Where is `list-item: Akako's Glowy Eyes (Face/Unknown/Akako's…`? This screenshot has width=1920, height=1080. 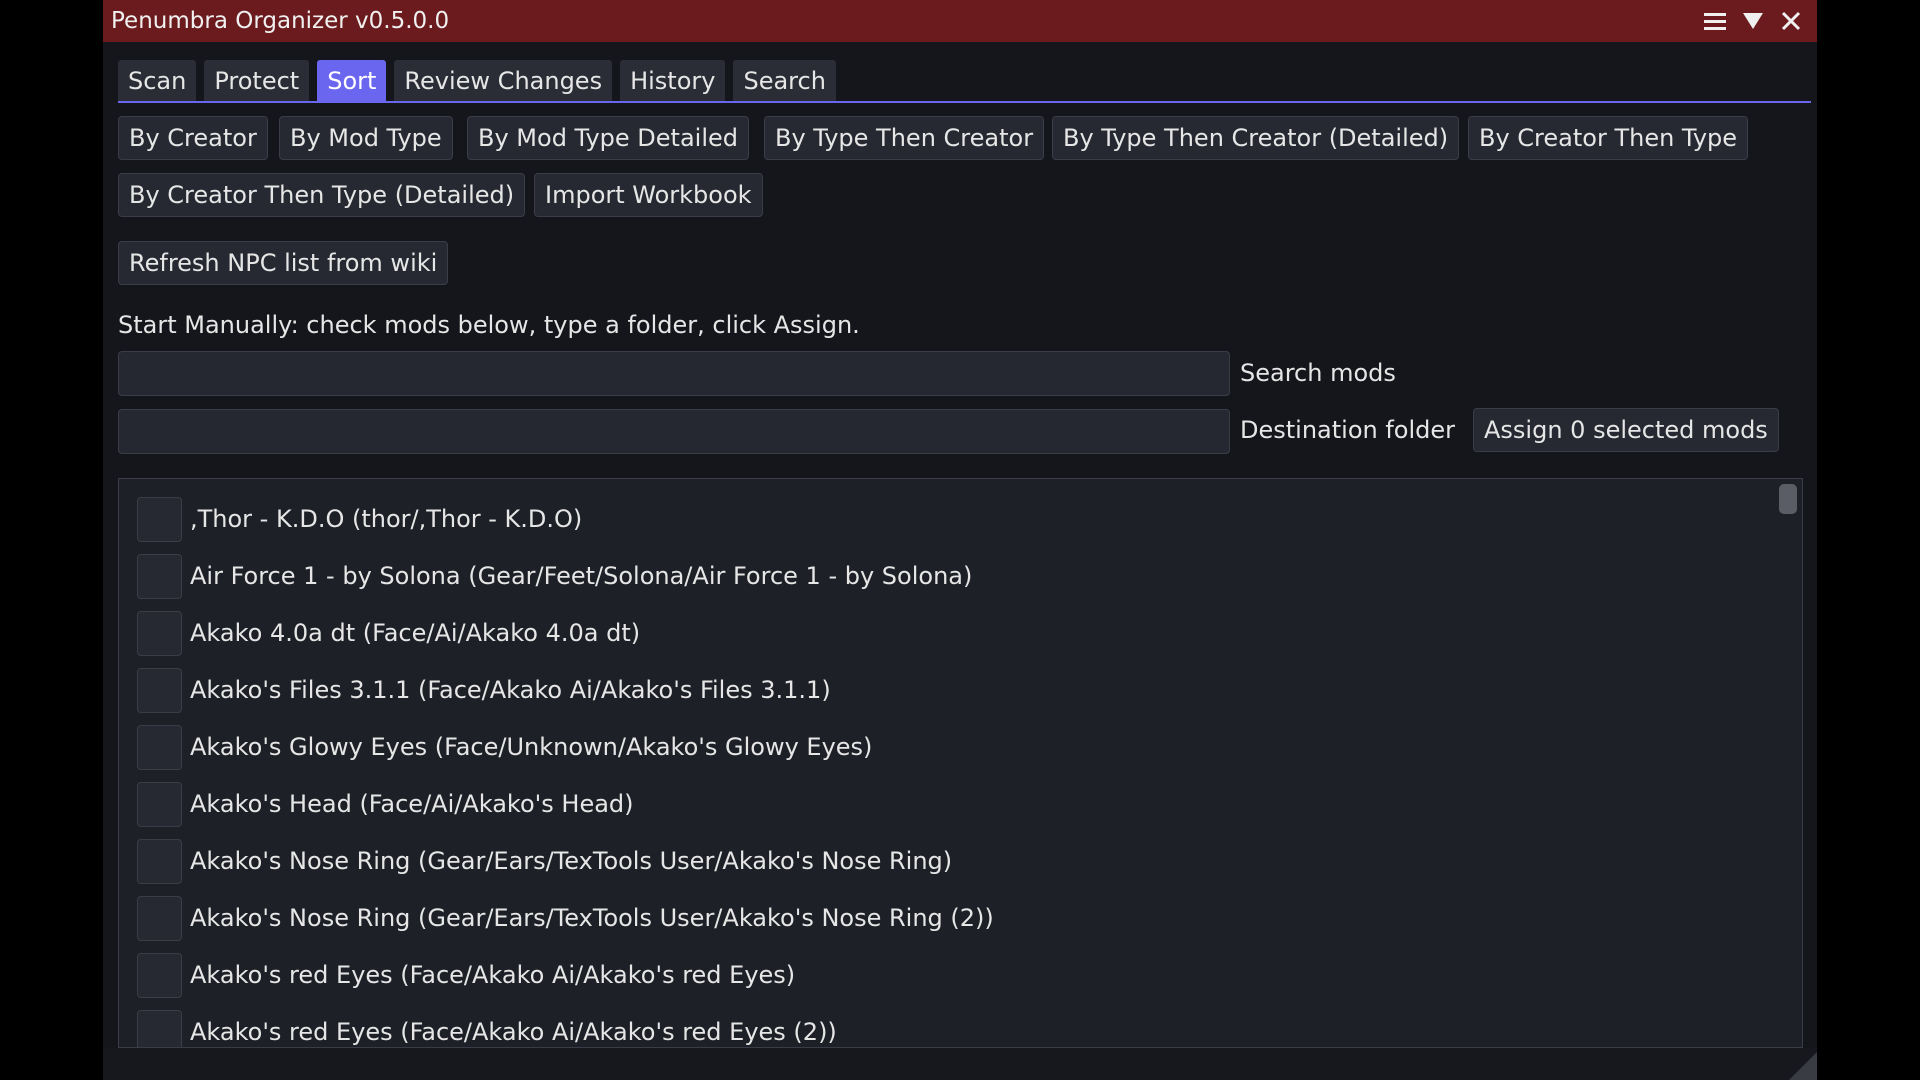 list-item: Akako's Glowy Eyes (Face/Unknown/Akako's… is located at coordinates (504, 747).